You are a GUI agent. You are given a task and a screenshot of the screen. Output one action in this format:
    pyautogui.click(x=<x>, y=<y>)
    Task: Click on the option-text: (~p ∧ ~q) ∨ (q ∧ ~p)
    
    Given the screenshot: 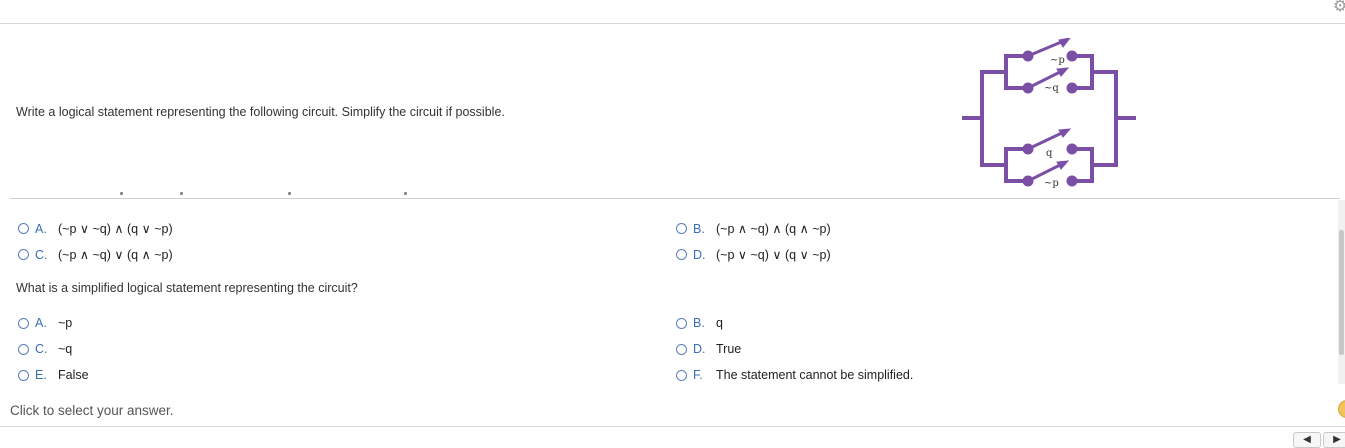 What is the action you would take?
    pyautogui.click(x=115, y=255)
    